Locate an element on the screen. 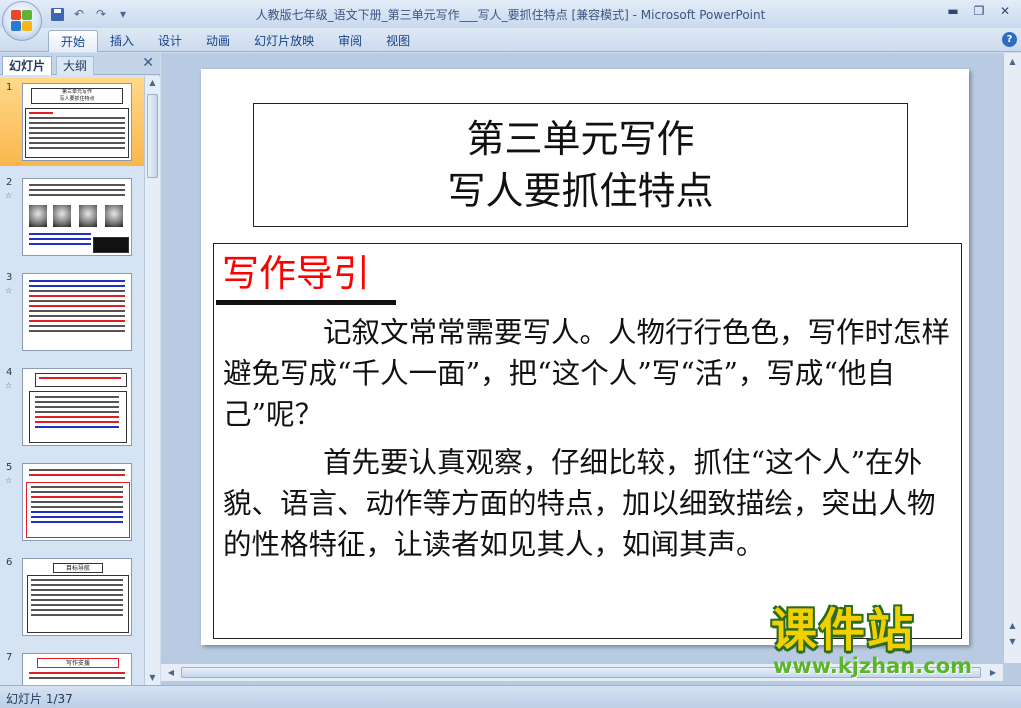 This screenshot has width=1021, height=708. slide-thumbnail-5: 5 ☆ is located at coordinates (72, 502).